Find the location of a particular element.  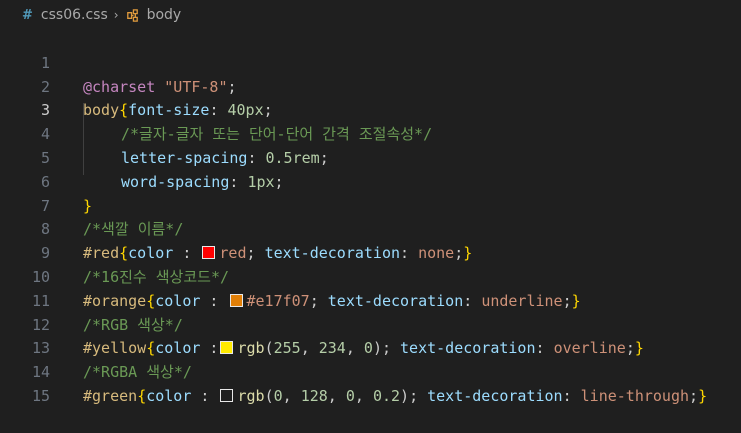

value: line-through is located at coordinates (635, 395).